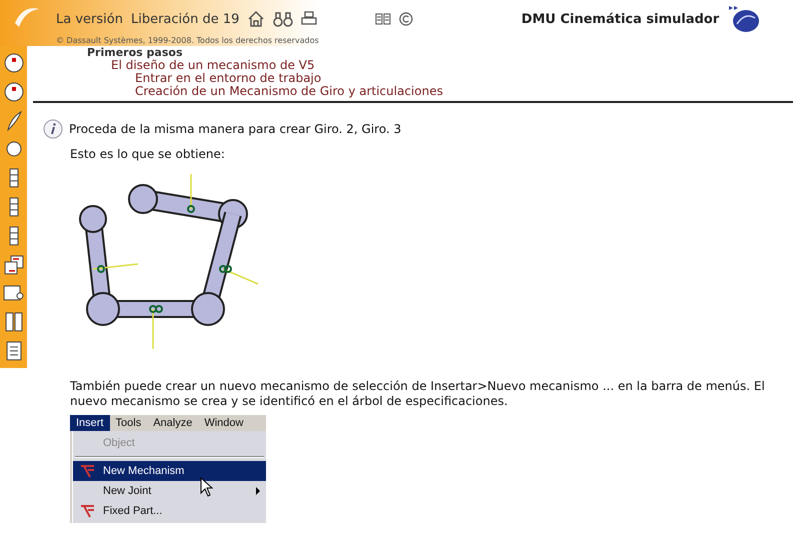  I want to click on result-intro: Esto es lo que se obtiene:, so click(148, 154).